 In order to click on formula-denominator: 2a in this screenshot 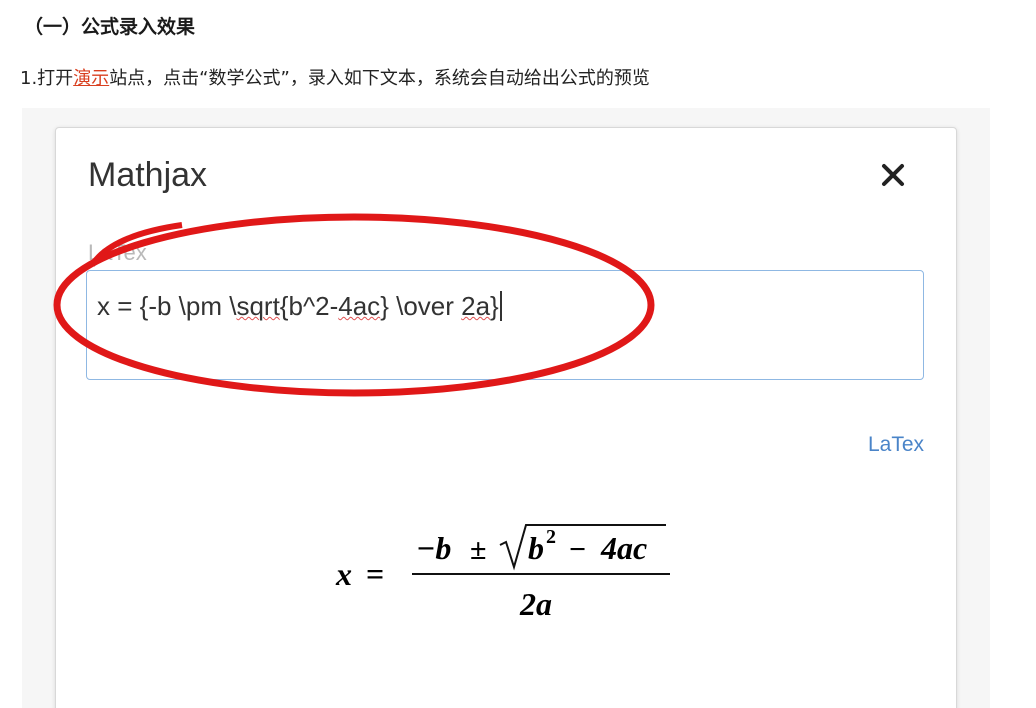, I will do `click(535, 604)`.